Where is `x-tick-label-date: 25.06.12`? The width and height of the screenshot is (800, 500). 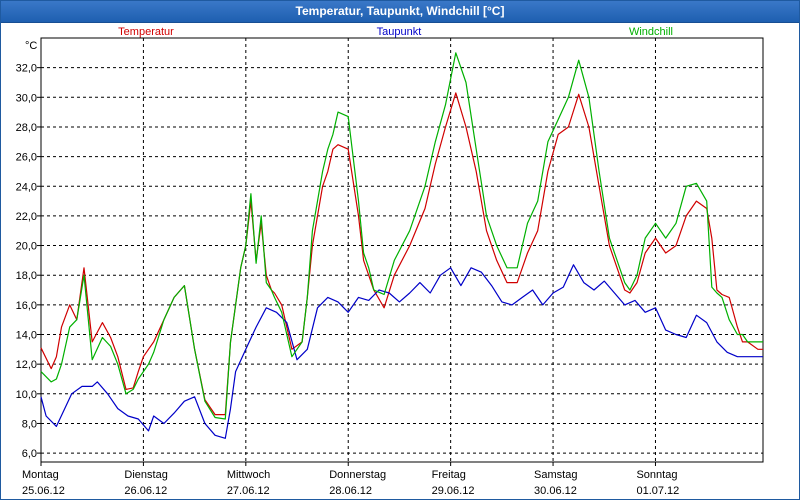 x-tick-label-date: 25.06.12 is located at coordinates (43, 491).